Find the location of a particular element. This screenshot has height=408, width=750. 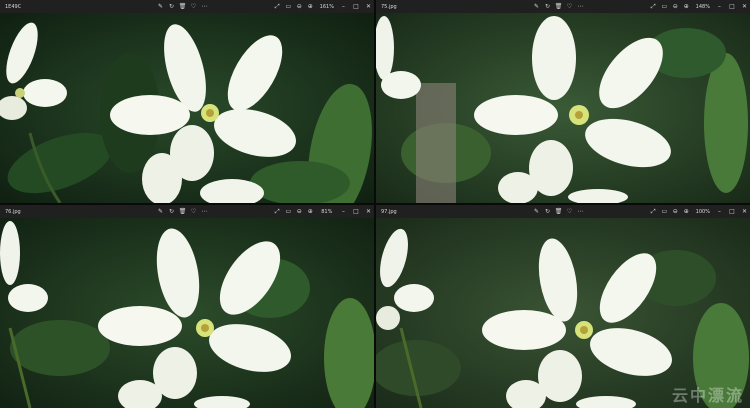

zoom-level: 100% is located at coordinates (702, 211).